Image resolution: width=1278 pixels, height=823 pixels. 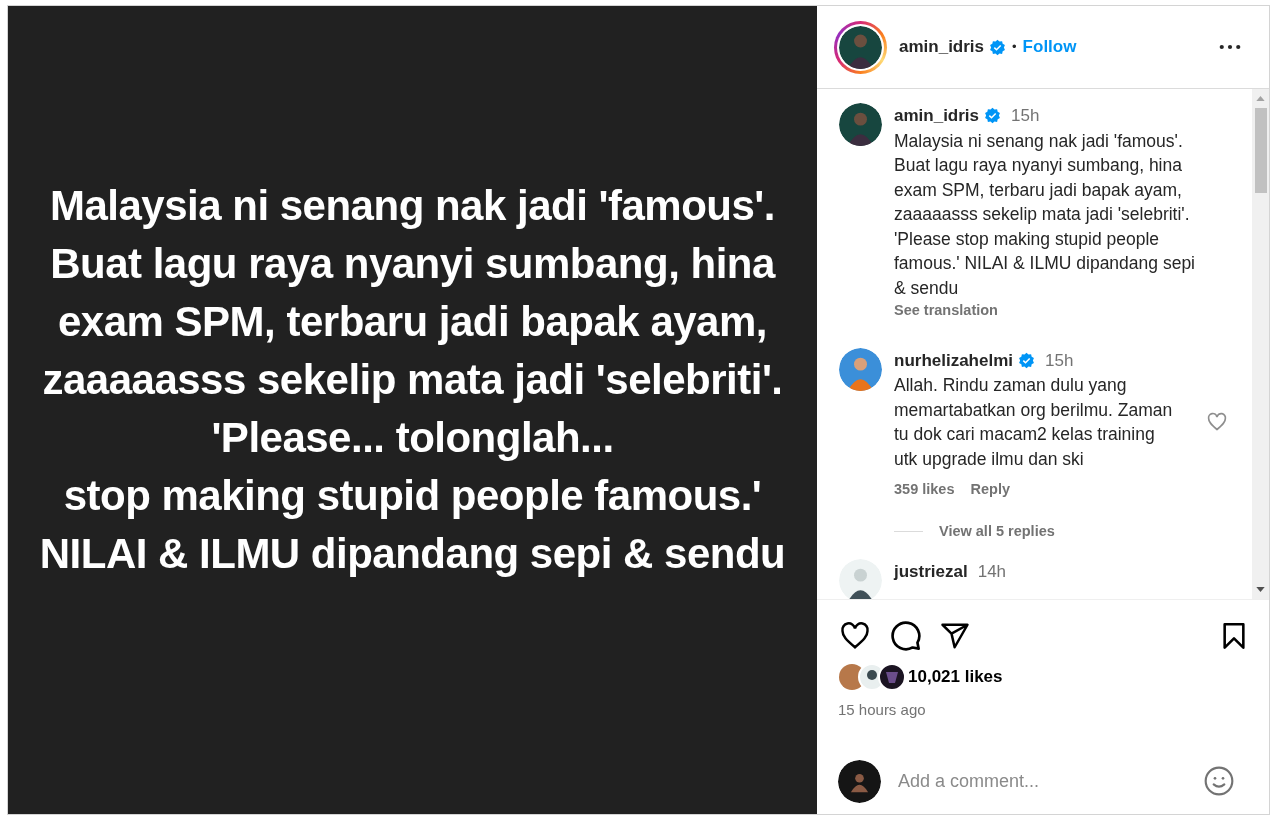 What do you see at coordinates (906, 636) in the screenshot?
I see `comment-icon` at bounding box center [906, 636].